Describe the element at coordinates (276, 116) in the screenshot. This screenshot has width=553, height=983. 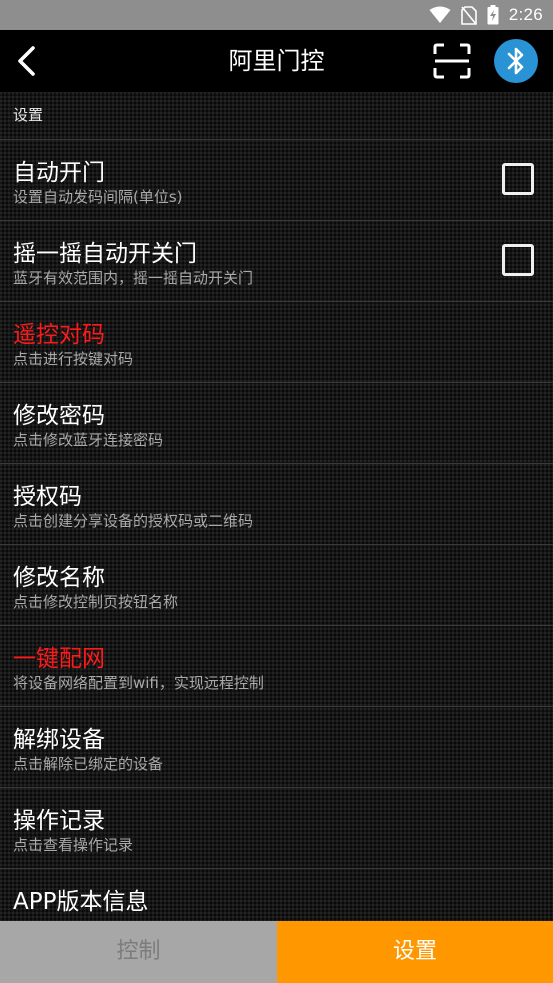
I see `section-header: 设置` at that location.